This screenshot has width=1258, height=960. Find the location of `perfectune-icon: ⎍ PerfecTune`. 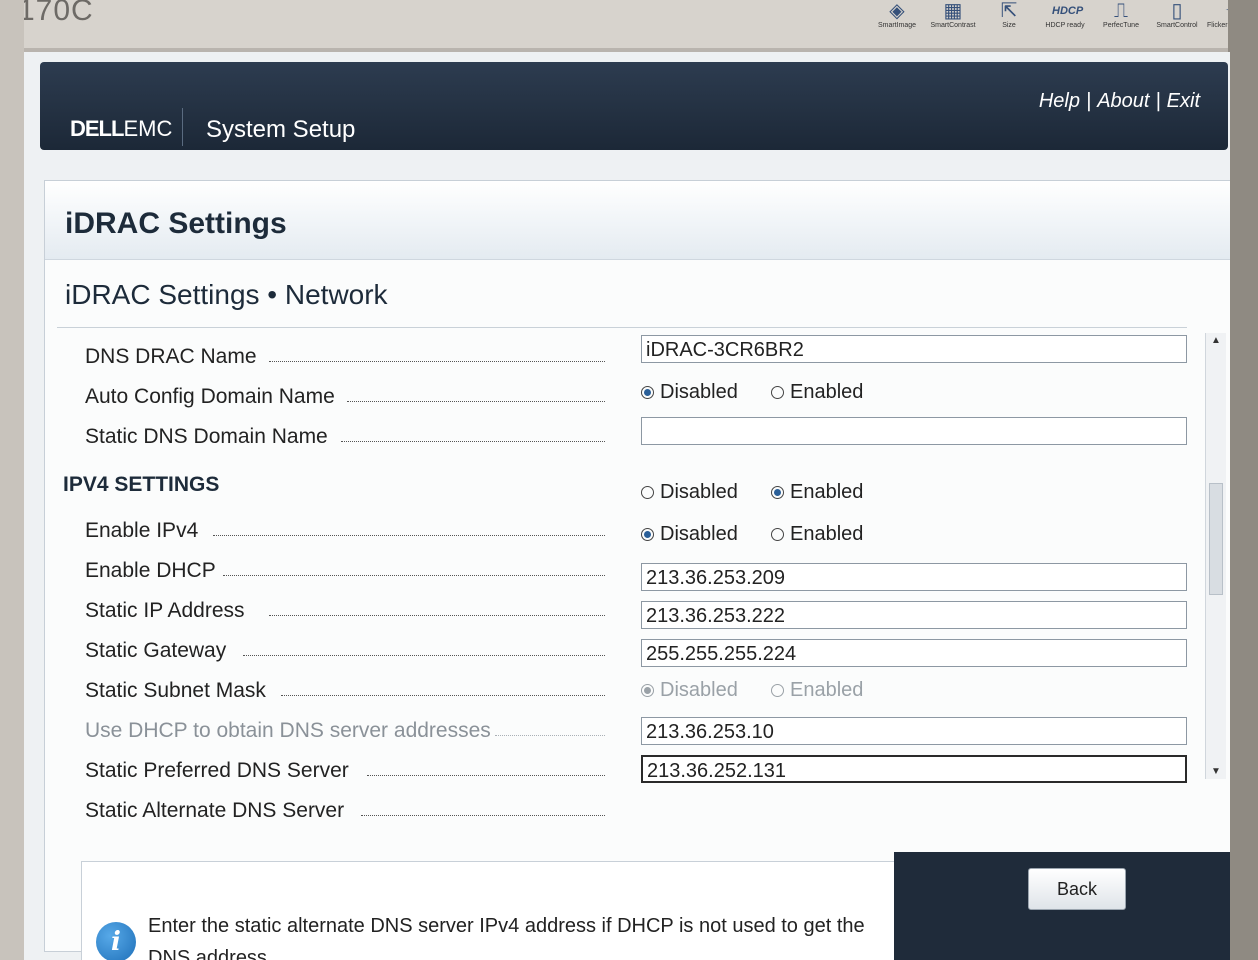

perfectune-icon: ⎍ PerfecTune is located at coordinates (1121, 14).